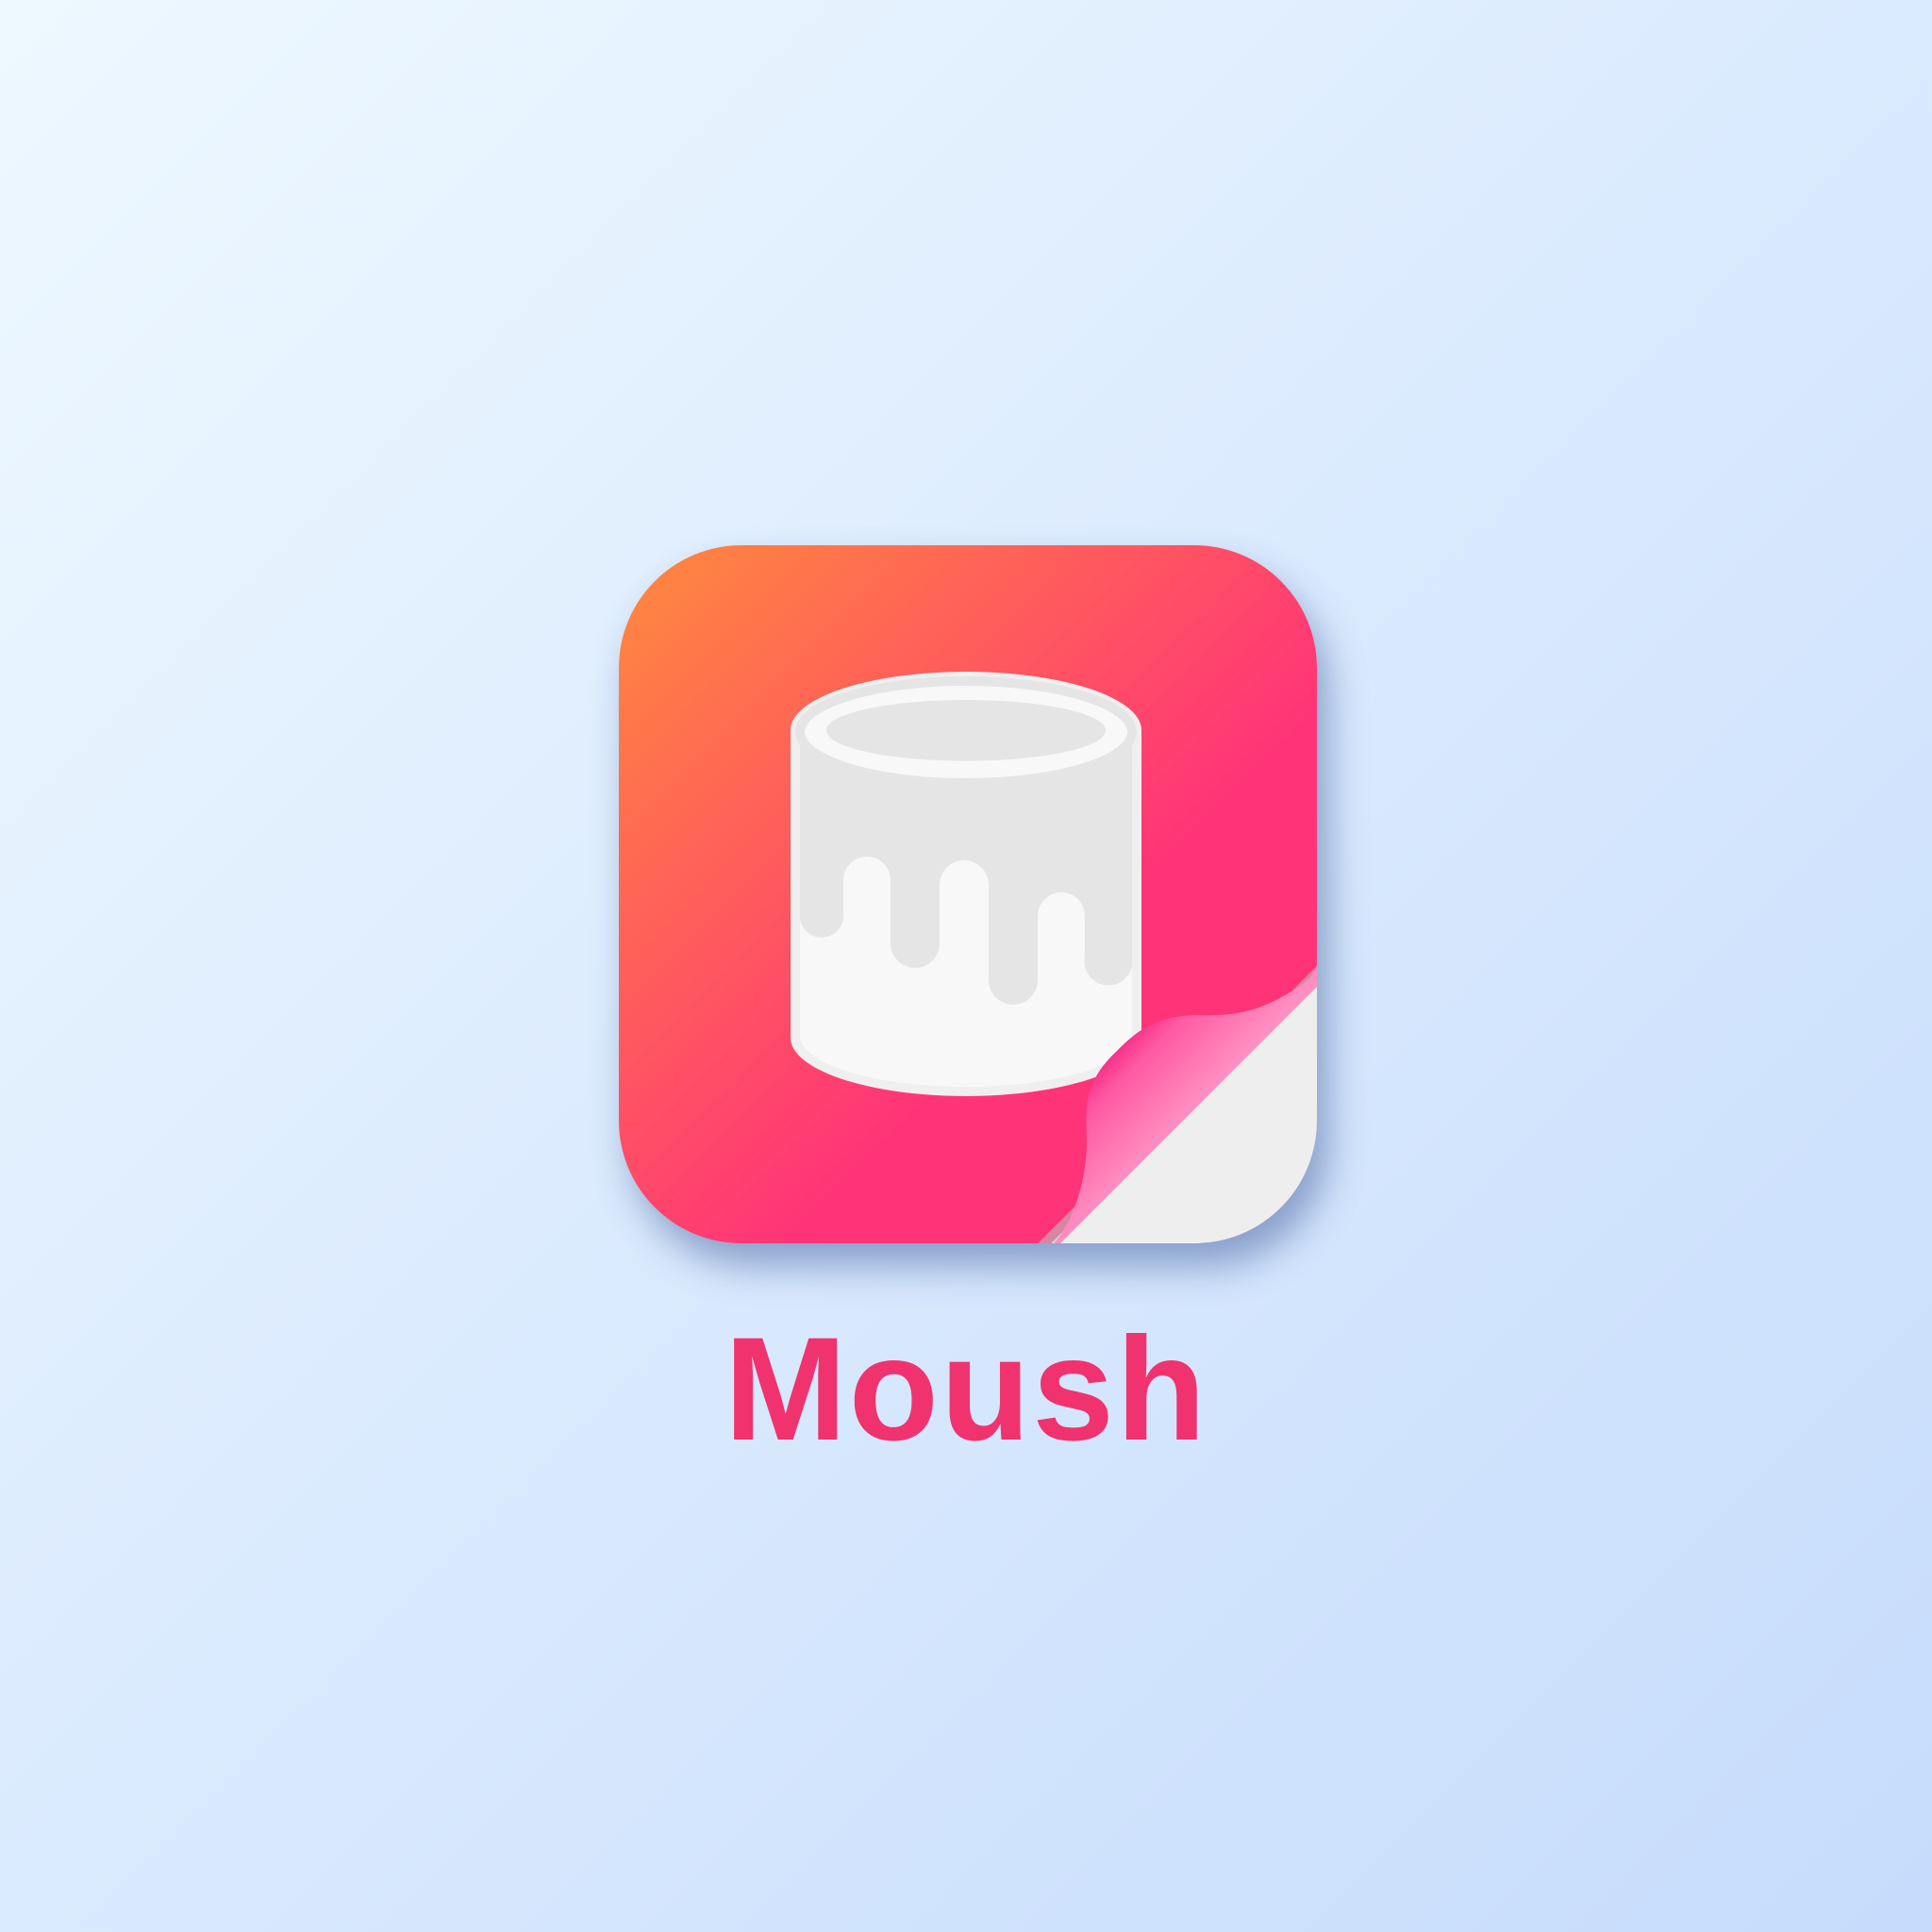  I want to click on paint-bucket-icon, so click(966, 884).